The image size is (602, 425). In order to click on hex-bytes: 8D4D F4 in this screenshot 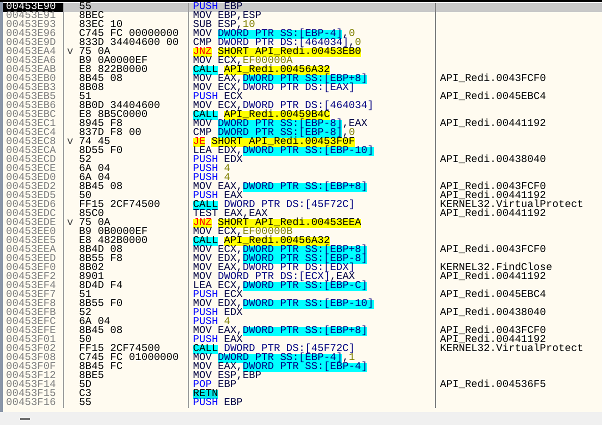, I will do `click(101, 286)`.